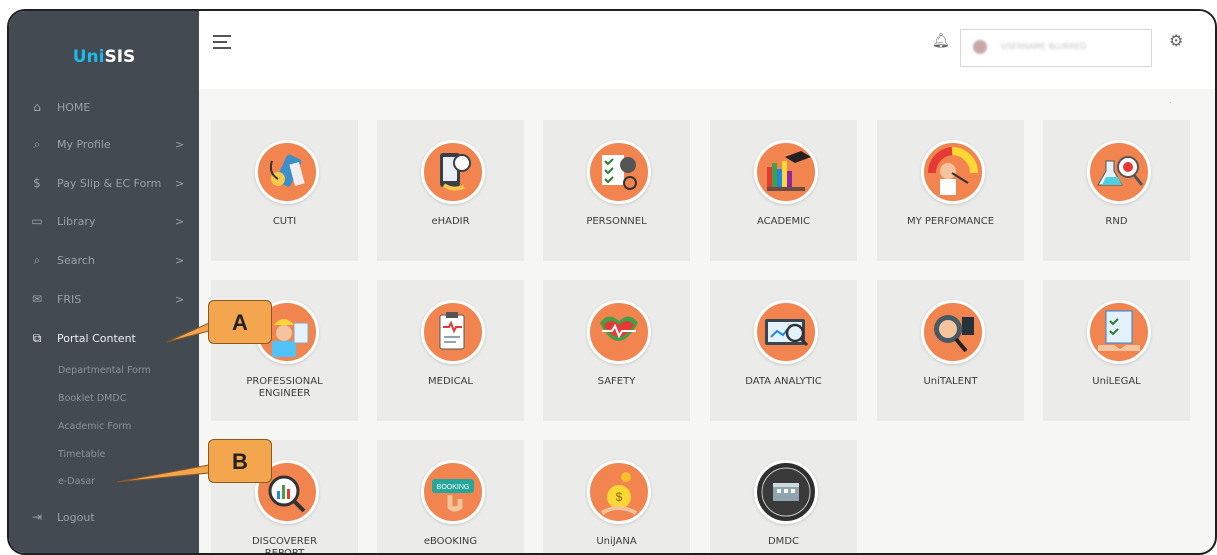 The width and height of the screenshot is (1217, 555). I want to click on sidebar-item-library: ▭ Library >, so click(104, 221).